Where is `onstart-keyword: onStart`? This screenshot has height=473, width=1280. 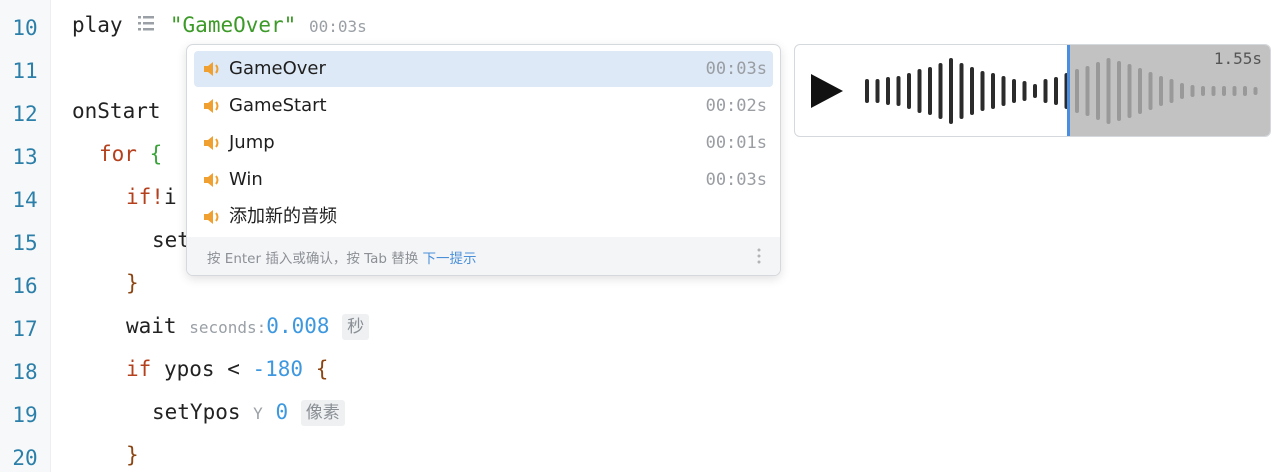
onstart-keyword: onStart is located at coordinates (116, 111).